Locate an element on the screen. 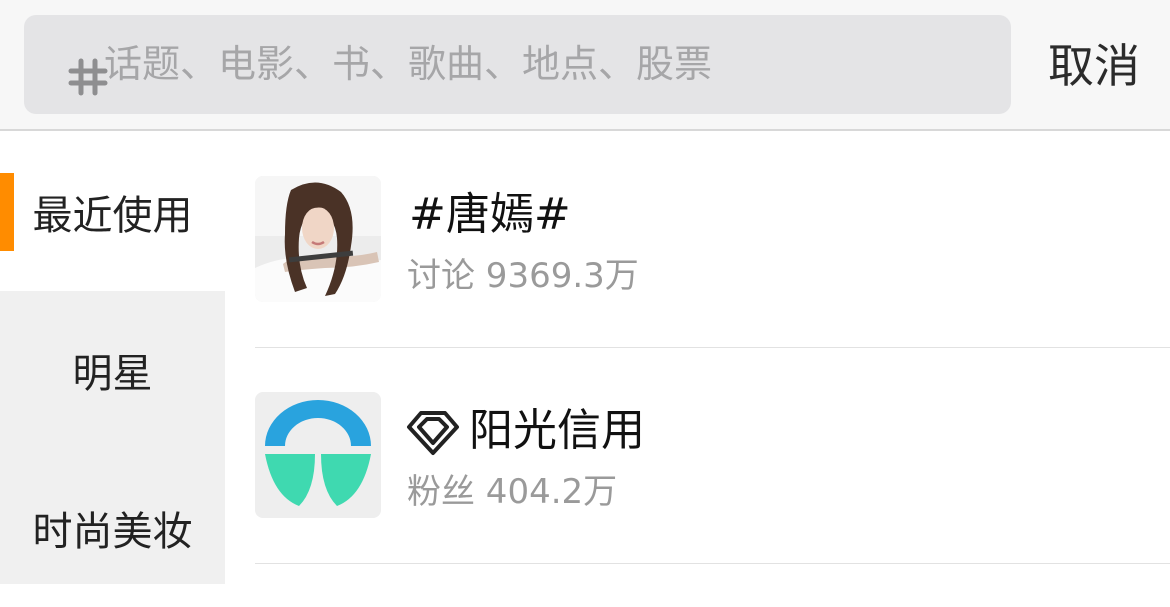 The image size is (1170, 607). sidebar-item-label: 最近使用 is located at coordinates (112, 216).